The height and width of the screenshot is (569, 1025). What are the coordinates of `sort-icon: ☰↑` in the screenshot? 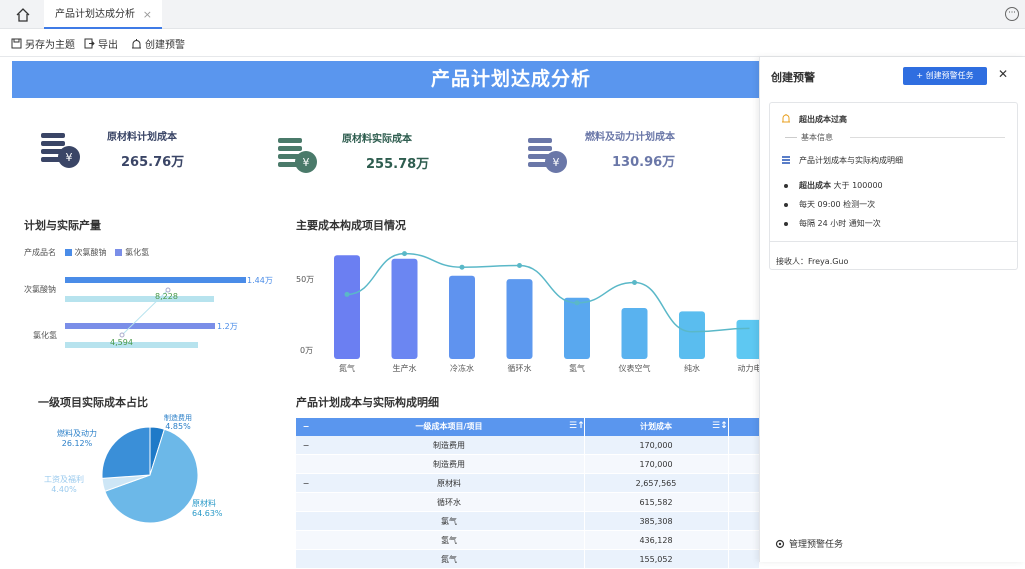 It's located at (577, 426).